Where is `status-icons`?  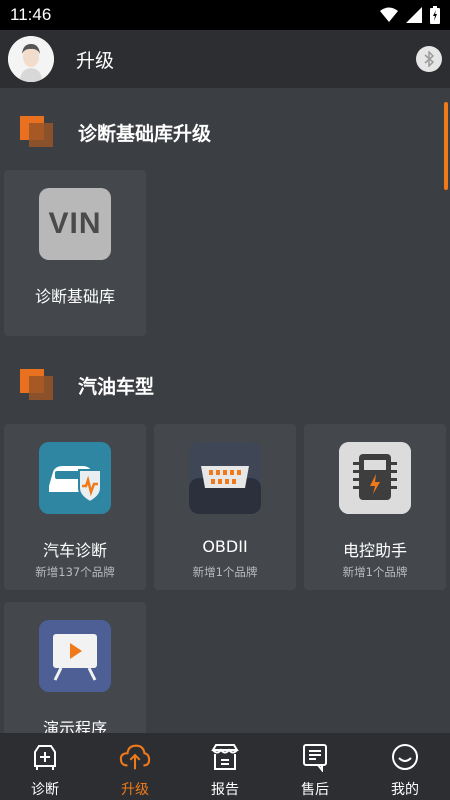
status-icons is located at coordinates (410, 15).